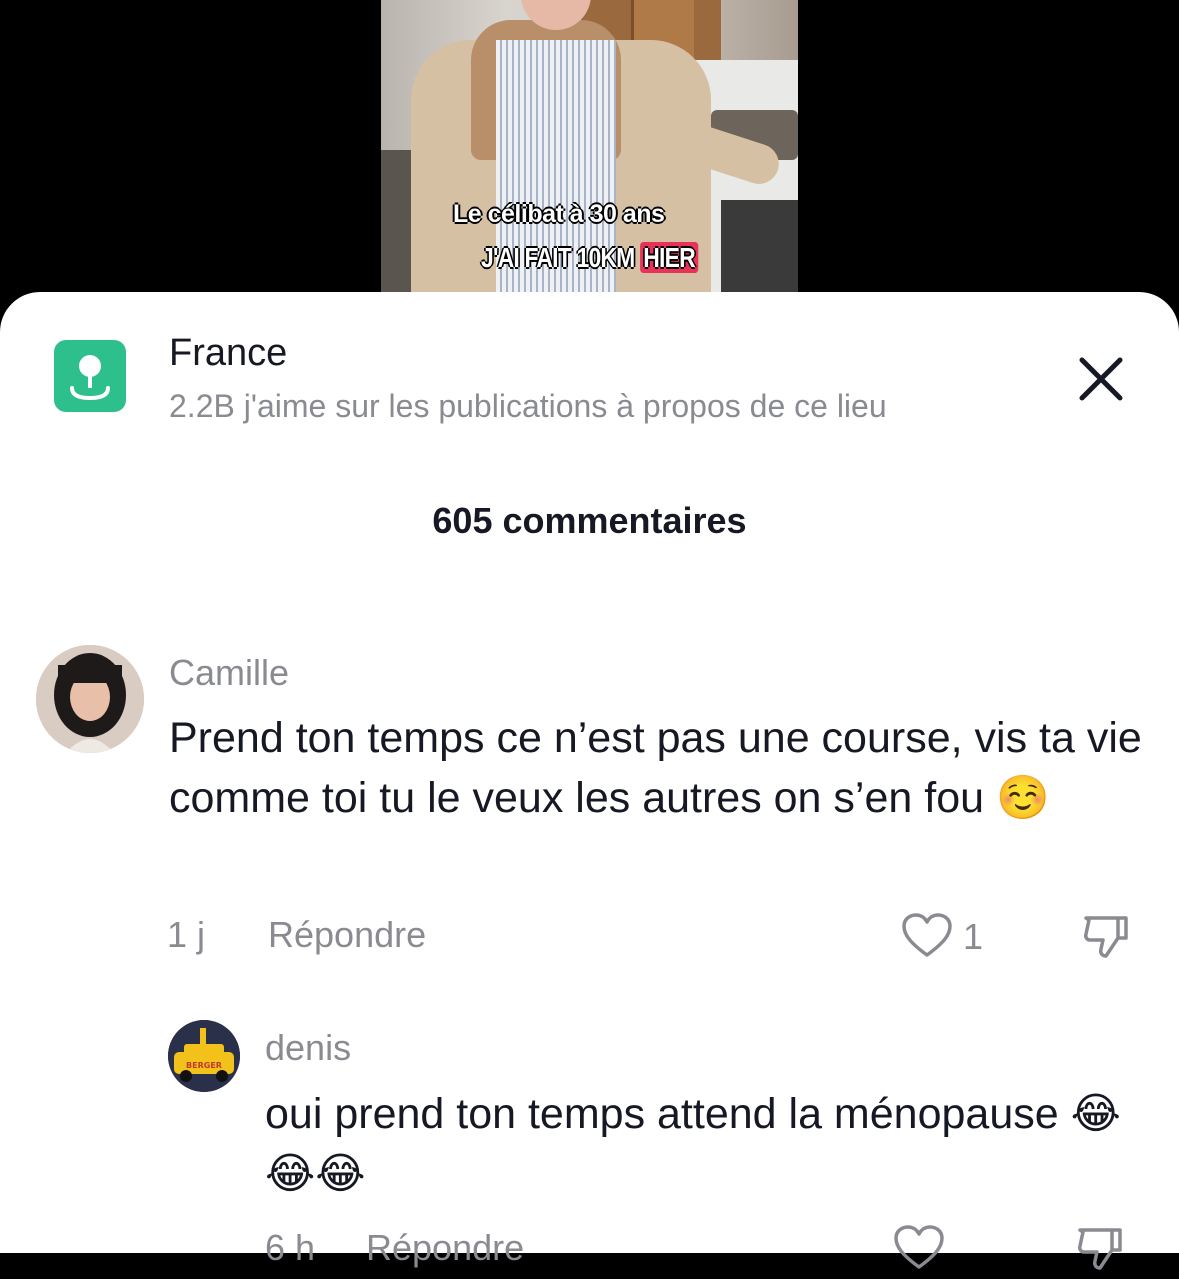 This screenshot has height=1279, width=1179. Describe the element at coordinates (308, 1048) in the screenshot. I see `comment-username: denis` at that location.